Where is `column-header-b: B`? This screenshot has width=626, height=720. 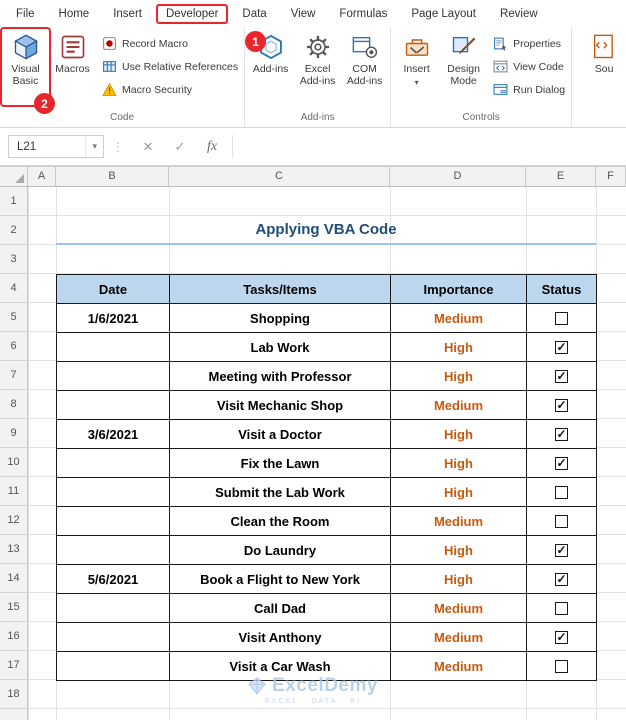 column-header-b: B is located at coordinates (112, 176).